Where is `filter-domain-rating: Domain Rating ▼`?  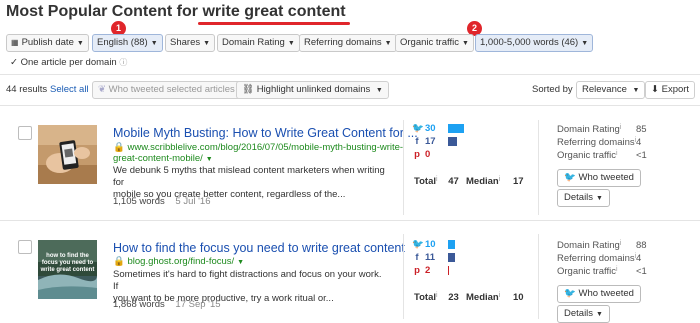
filter-domain-rating: Domain Rating ▼ is located at coordinates (258, 43).